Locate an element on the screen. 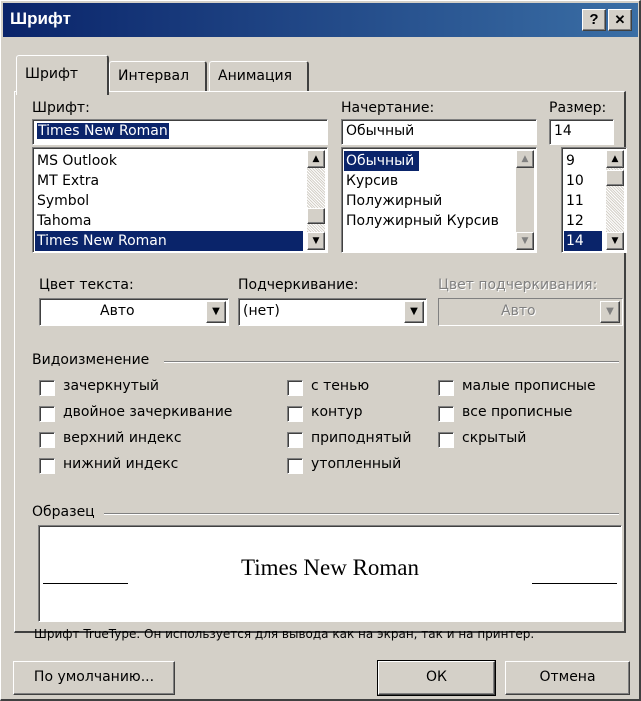  tab-font: Шрифт is located at coordinates (62, 75).